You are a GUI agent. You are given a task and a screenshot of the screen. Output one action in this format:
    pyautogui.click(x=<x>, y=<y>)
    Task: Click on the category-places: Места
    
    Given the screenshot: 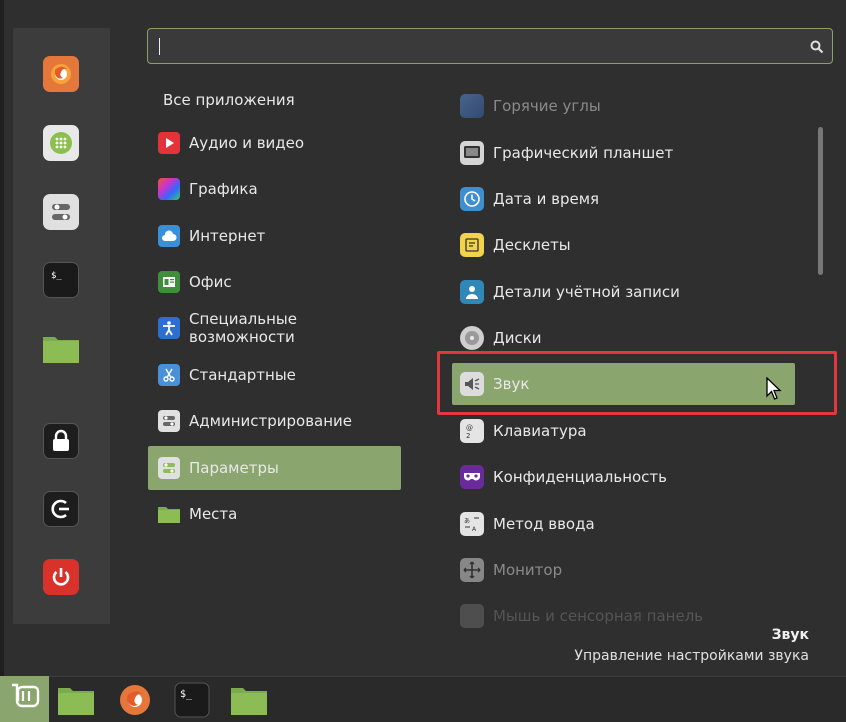 What is the action you would take?
    pyautogui.click(x=274, y=514)
    